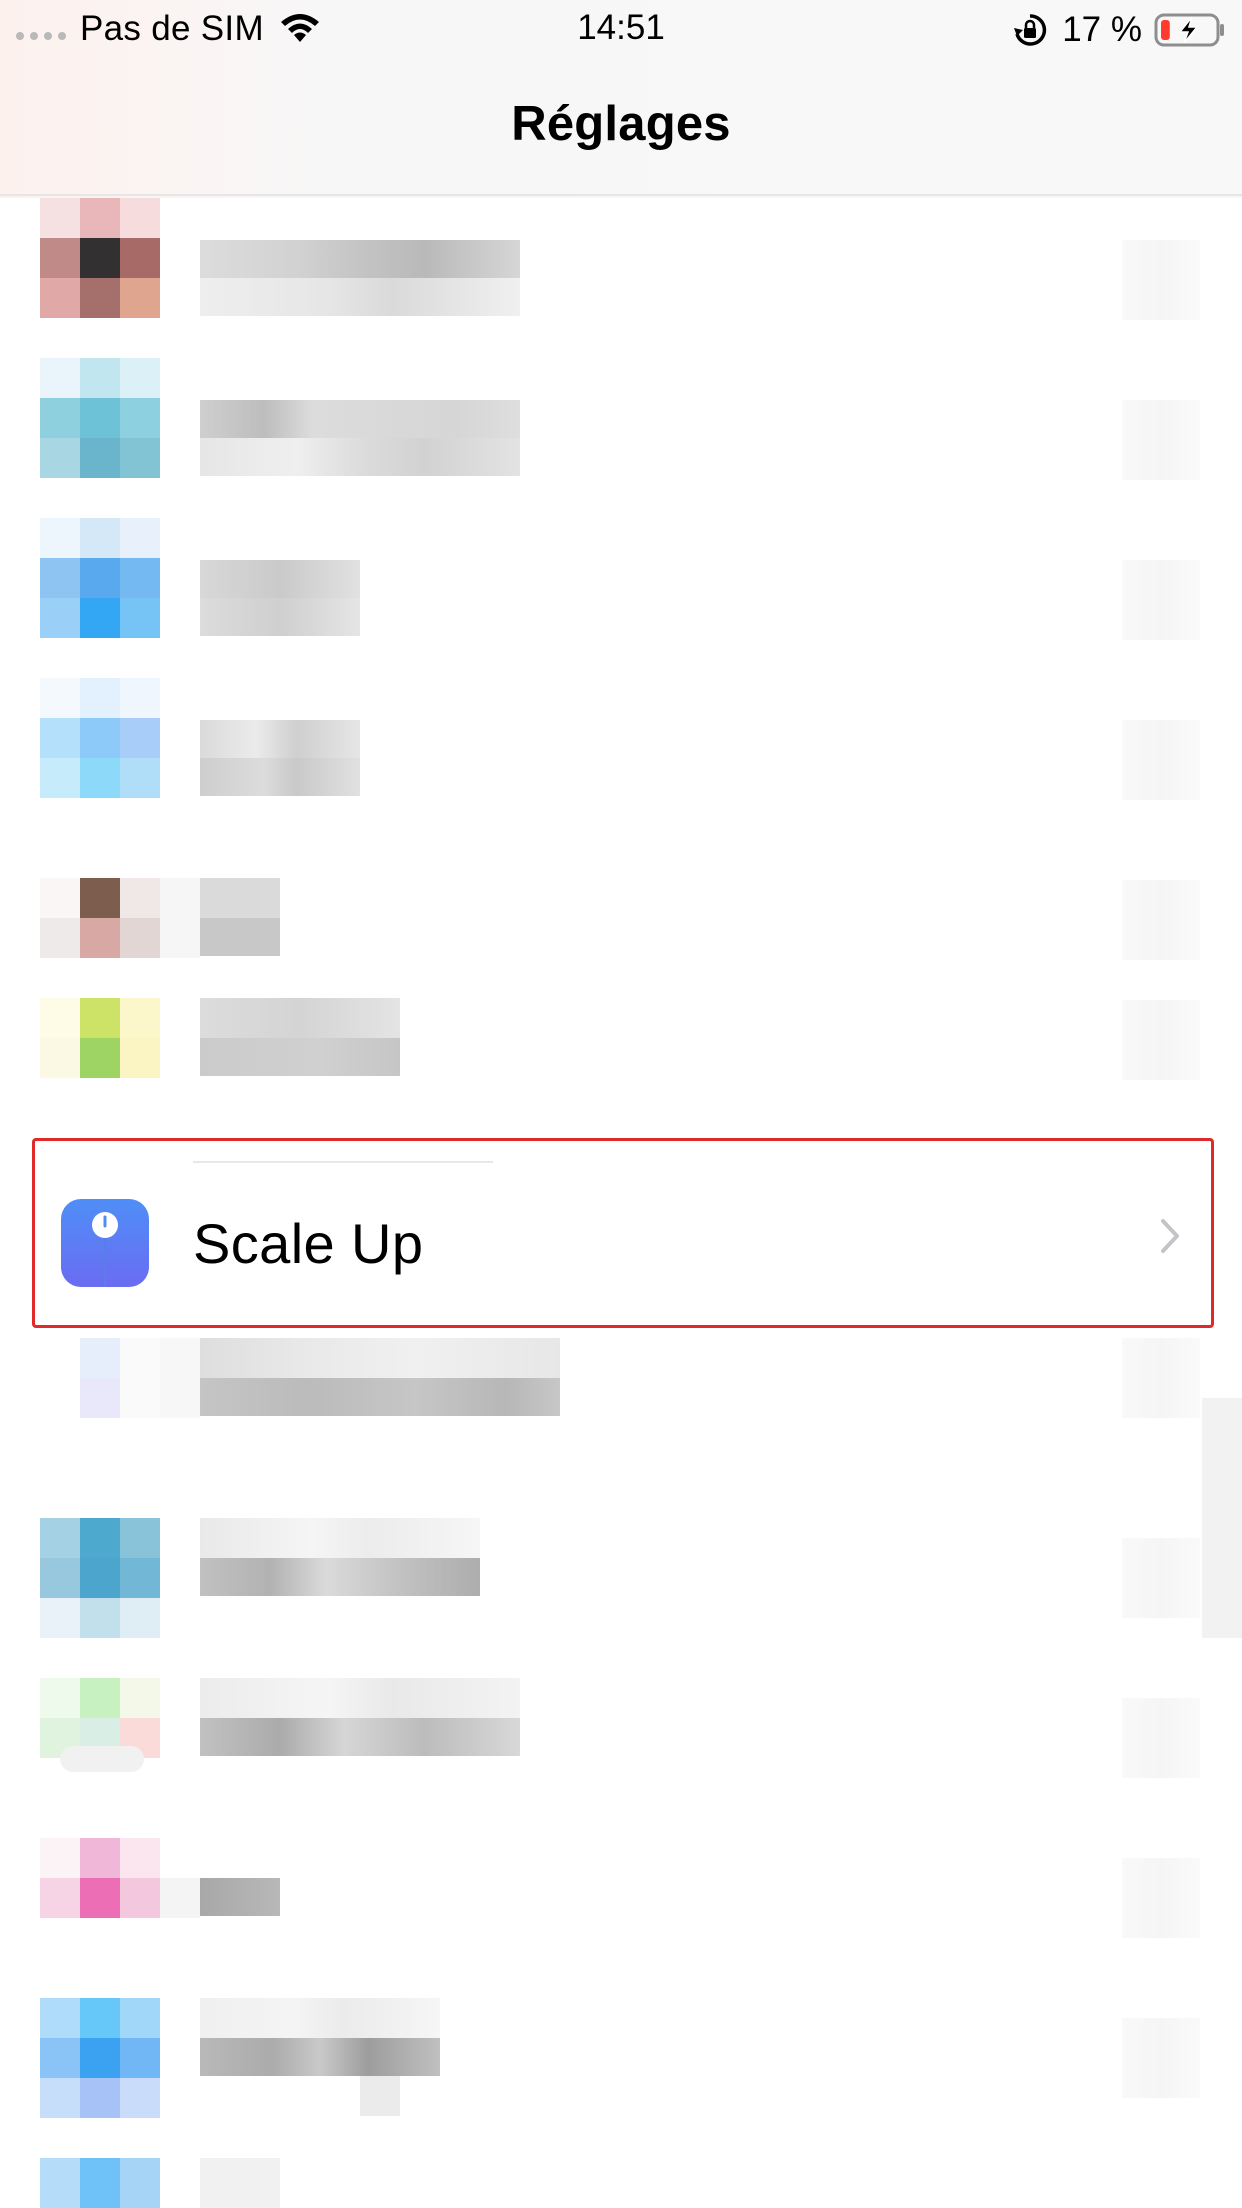 This screenshot has height=2208, width=1242. Describe the element at coordinates (308, 1243) in the screenshot. I see `scale-up-label: Scale Up` at that location.